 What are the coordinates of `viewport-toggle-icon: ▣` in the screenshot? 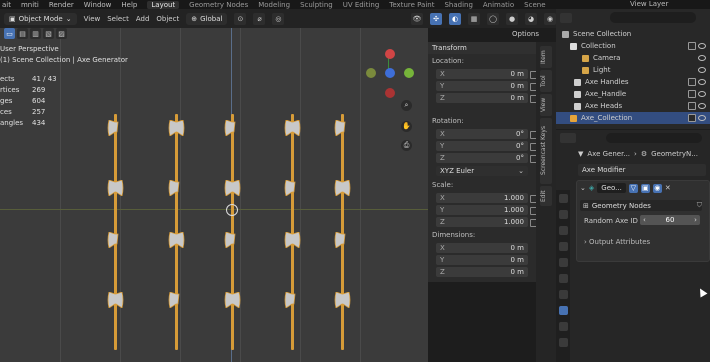 It's located at (645, 188).